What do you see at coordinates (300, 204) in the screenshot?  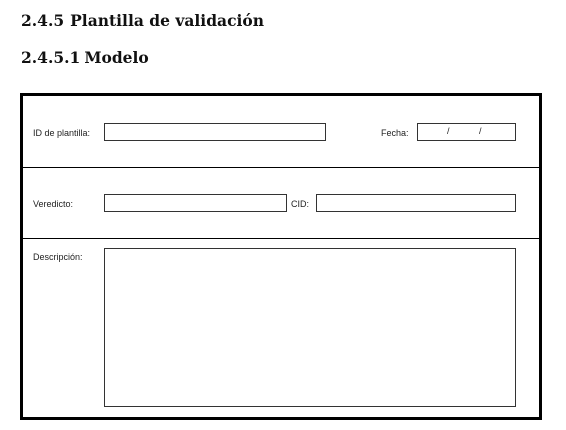 I see `cid-label: CID:` at bounding box center [300, 204].